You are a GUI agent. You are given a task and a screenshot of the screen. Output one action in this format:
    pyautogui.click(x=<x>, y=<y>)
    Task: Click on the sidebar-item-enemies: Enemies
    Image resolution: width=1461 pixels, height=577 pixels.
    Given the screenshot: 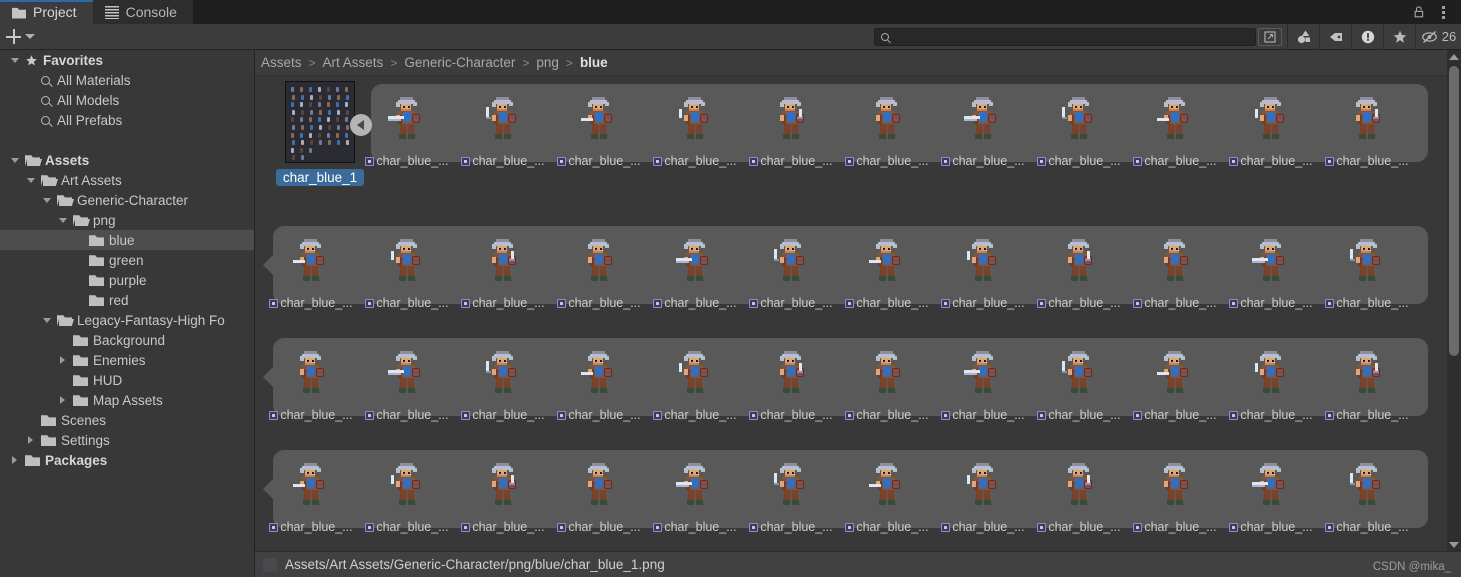 What is the action you would take?
    pyautogui.click(x=127, y=360)
    